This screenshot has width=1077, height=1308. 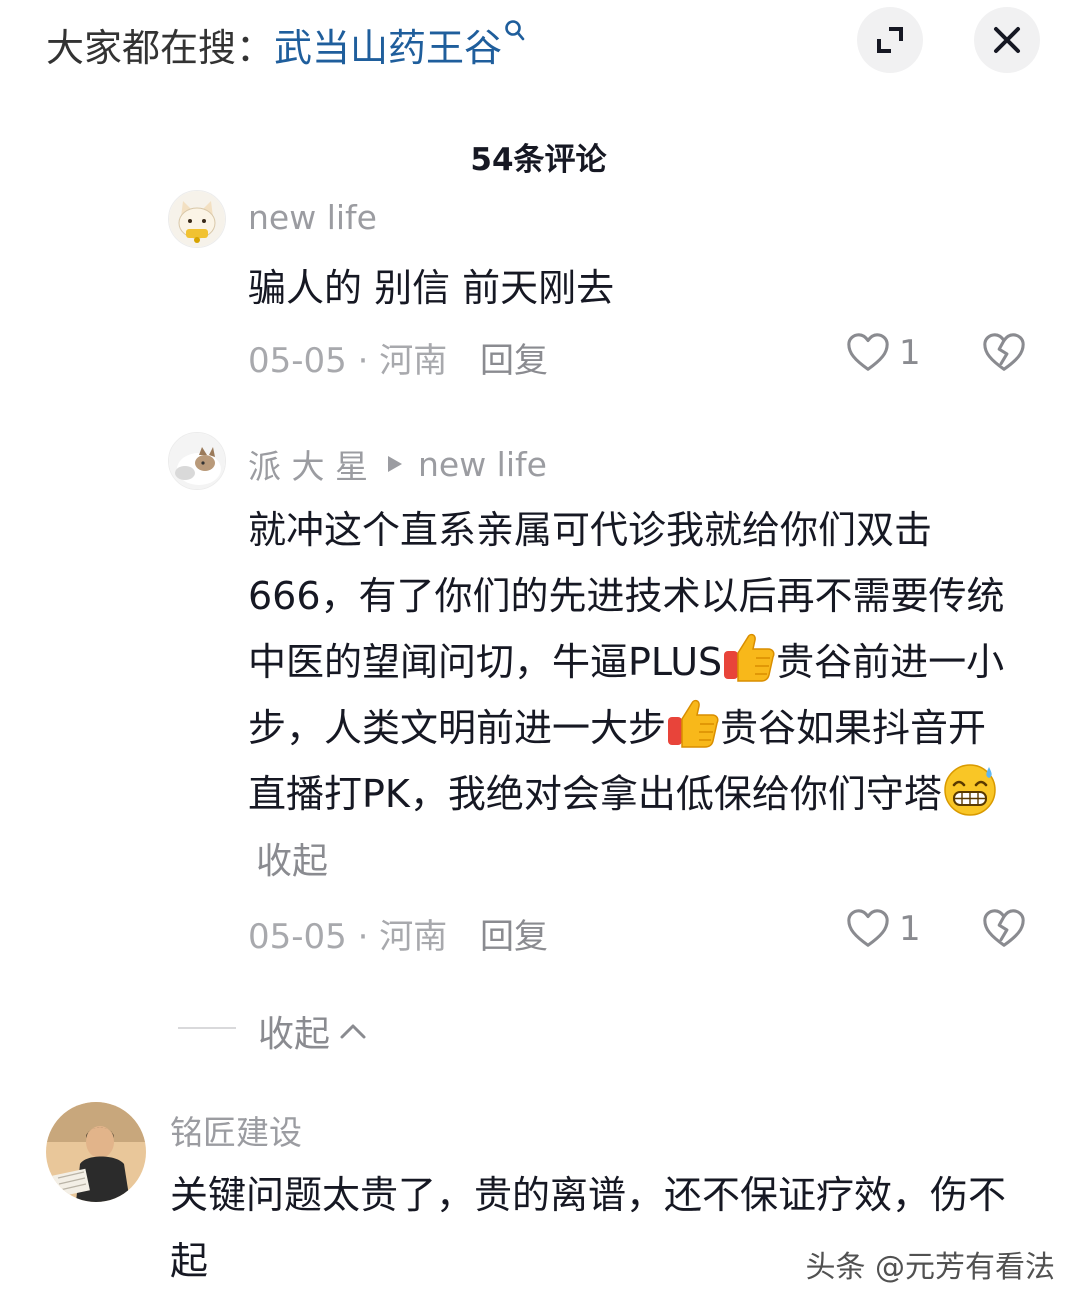 I want to click on collapse-text-link: 收起, so click(x=292, y=861).